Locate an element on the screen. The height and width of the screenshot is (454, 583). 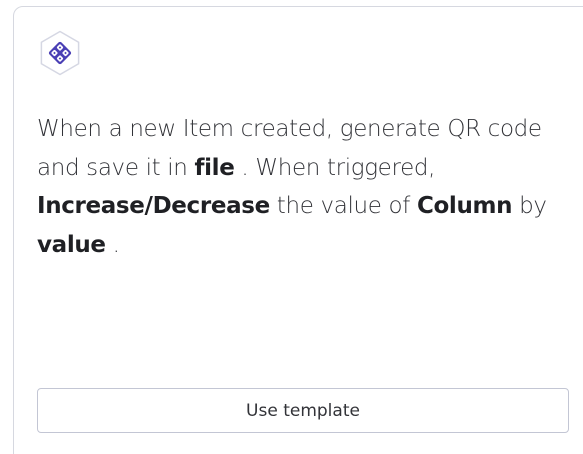
description-text-4: by is located at coordinates (529, 206).